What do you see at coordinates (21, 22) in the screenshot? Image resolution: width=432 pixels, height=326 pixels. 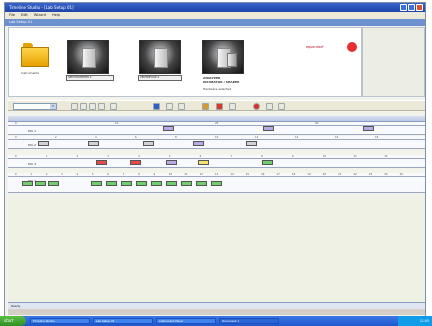 I see `document-label: Lab Setup 01` at bounding box center [21, 22].